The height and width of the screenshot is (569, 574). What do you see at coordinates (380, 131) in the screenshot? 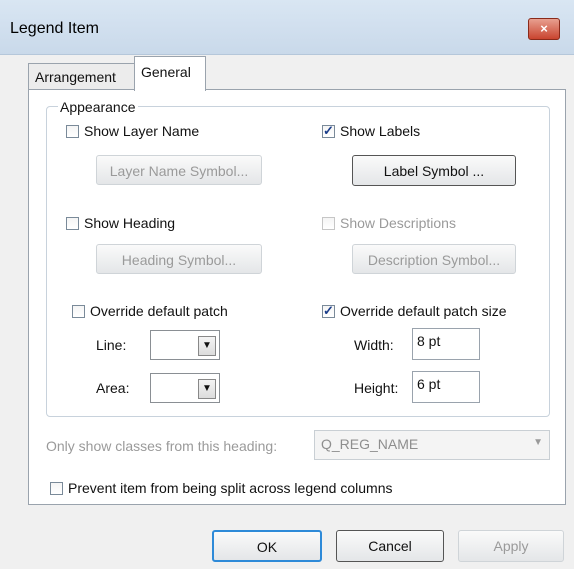
I see `checkbox-label: Show Labels` at bounding box center [380, 131].